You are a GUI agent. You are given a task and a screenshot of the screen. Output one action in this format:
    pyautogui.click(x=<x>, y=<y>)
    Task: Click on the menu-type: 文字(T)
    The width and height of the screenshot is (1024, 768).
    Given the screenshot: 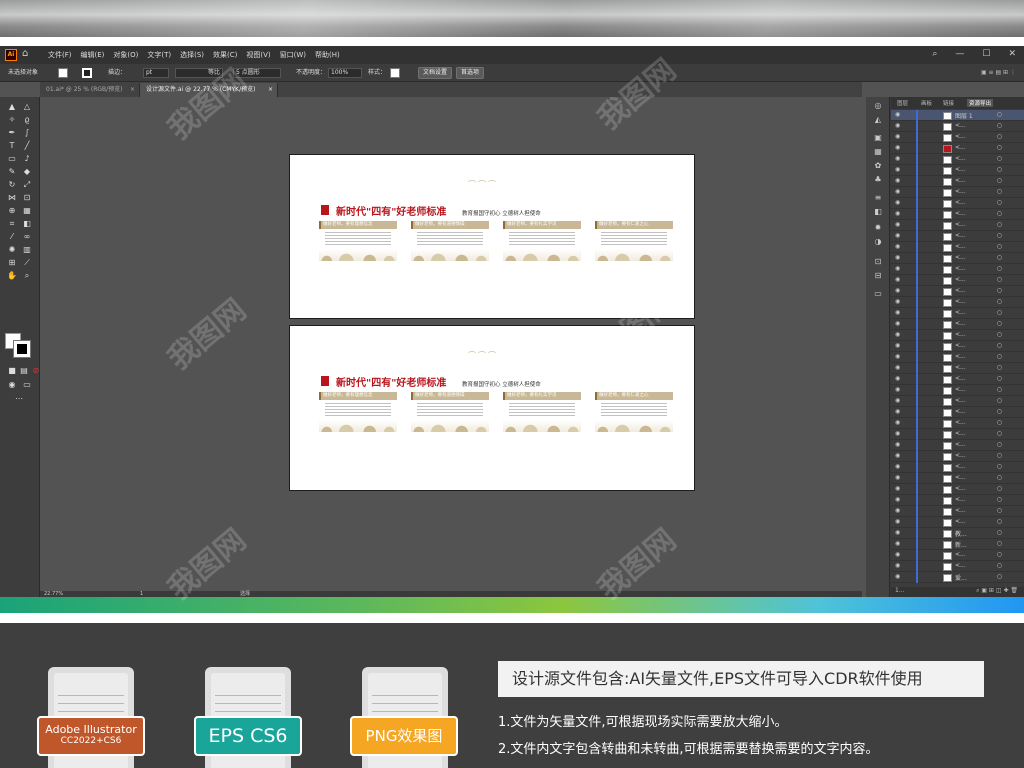 What is the action you would take?
    pyautogui.click(x=159, y=55)
    